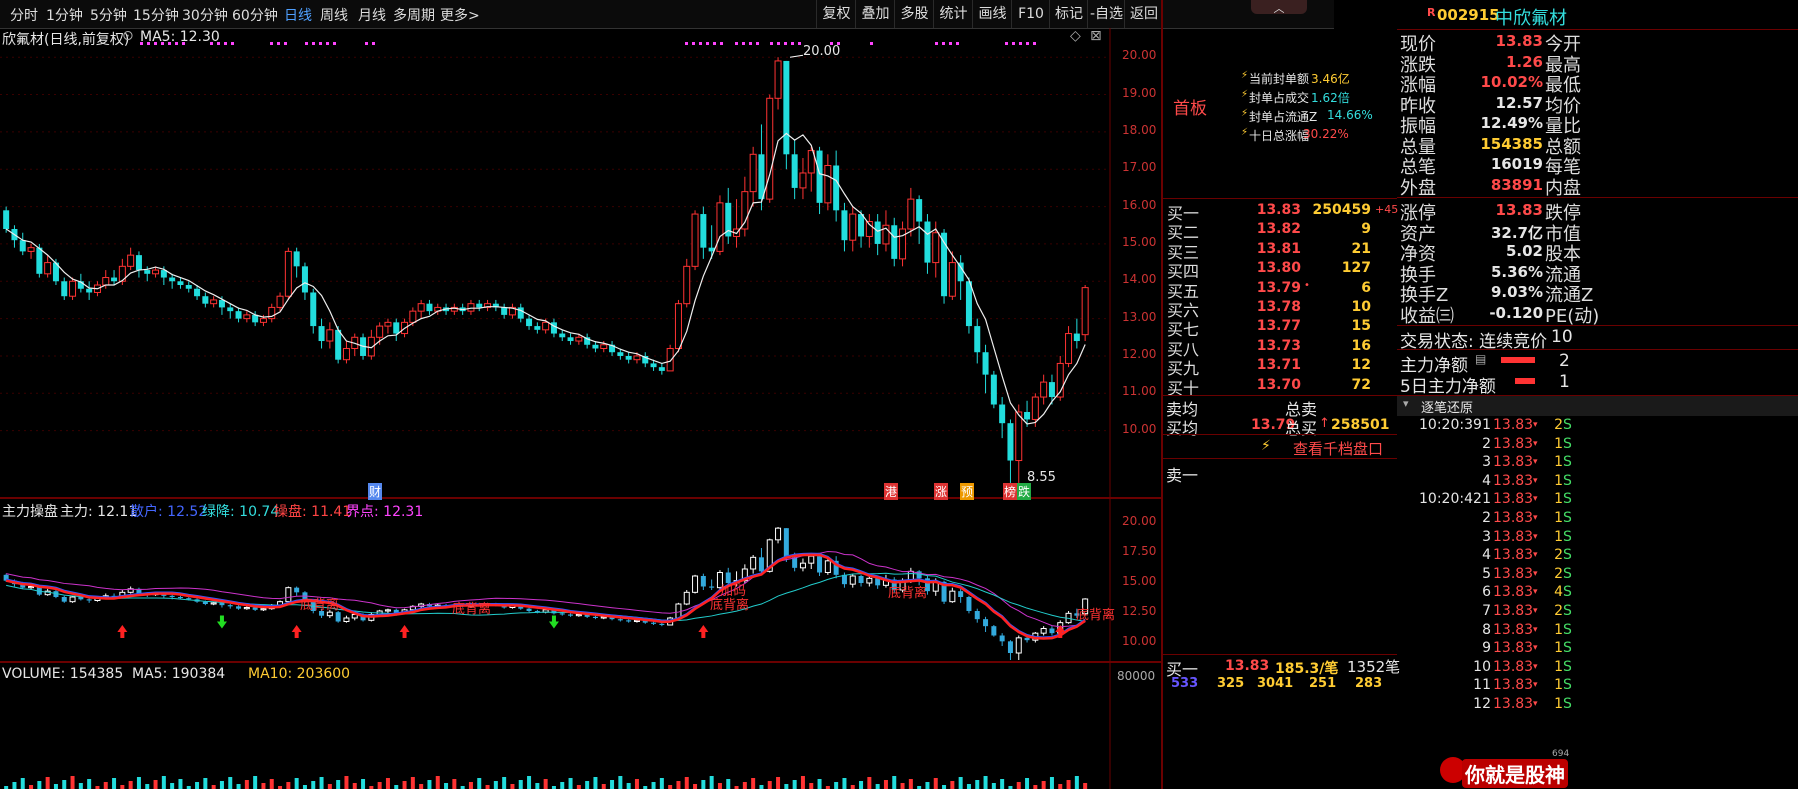 The width and height of the screenshot is (1798, 789). What do you see at coordinates (372, 15) in the screenshot?
I see `period-tab: 月线` at bounding box center [372, 15].